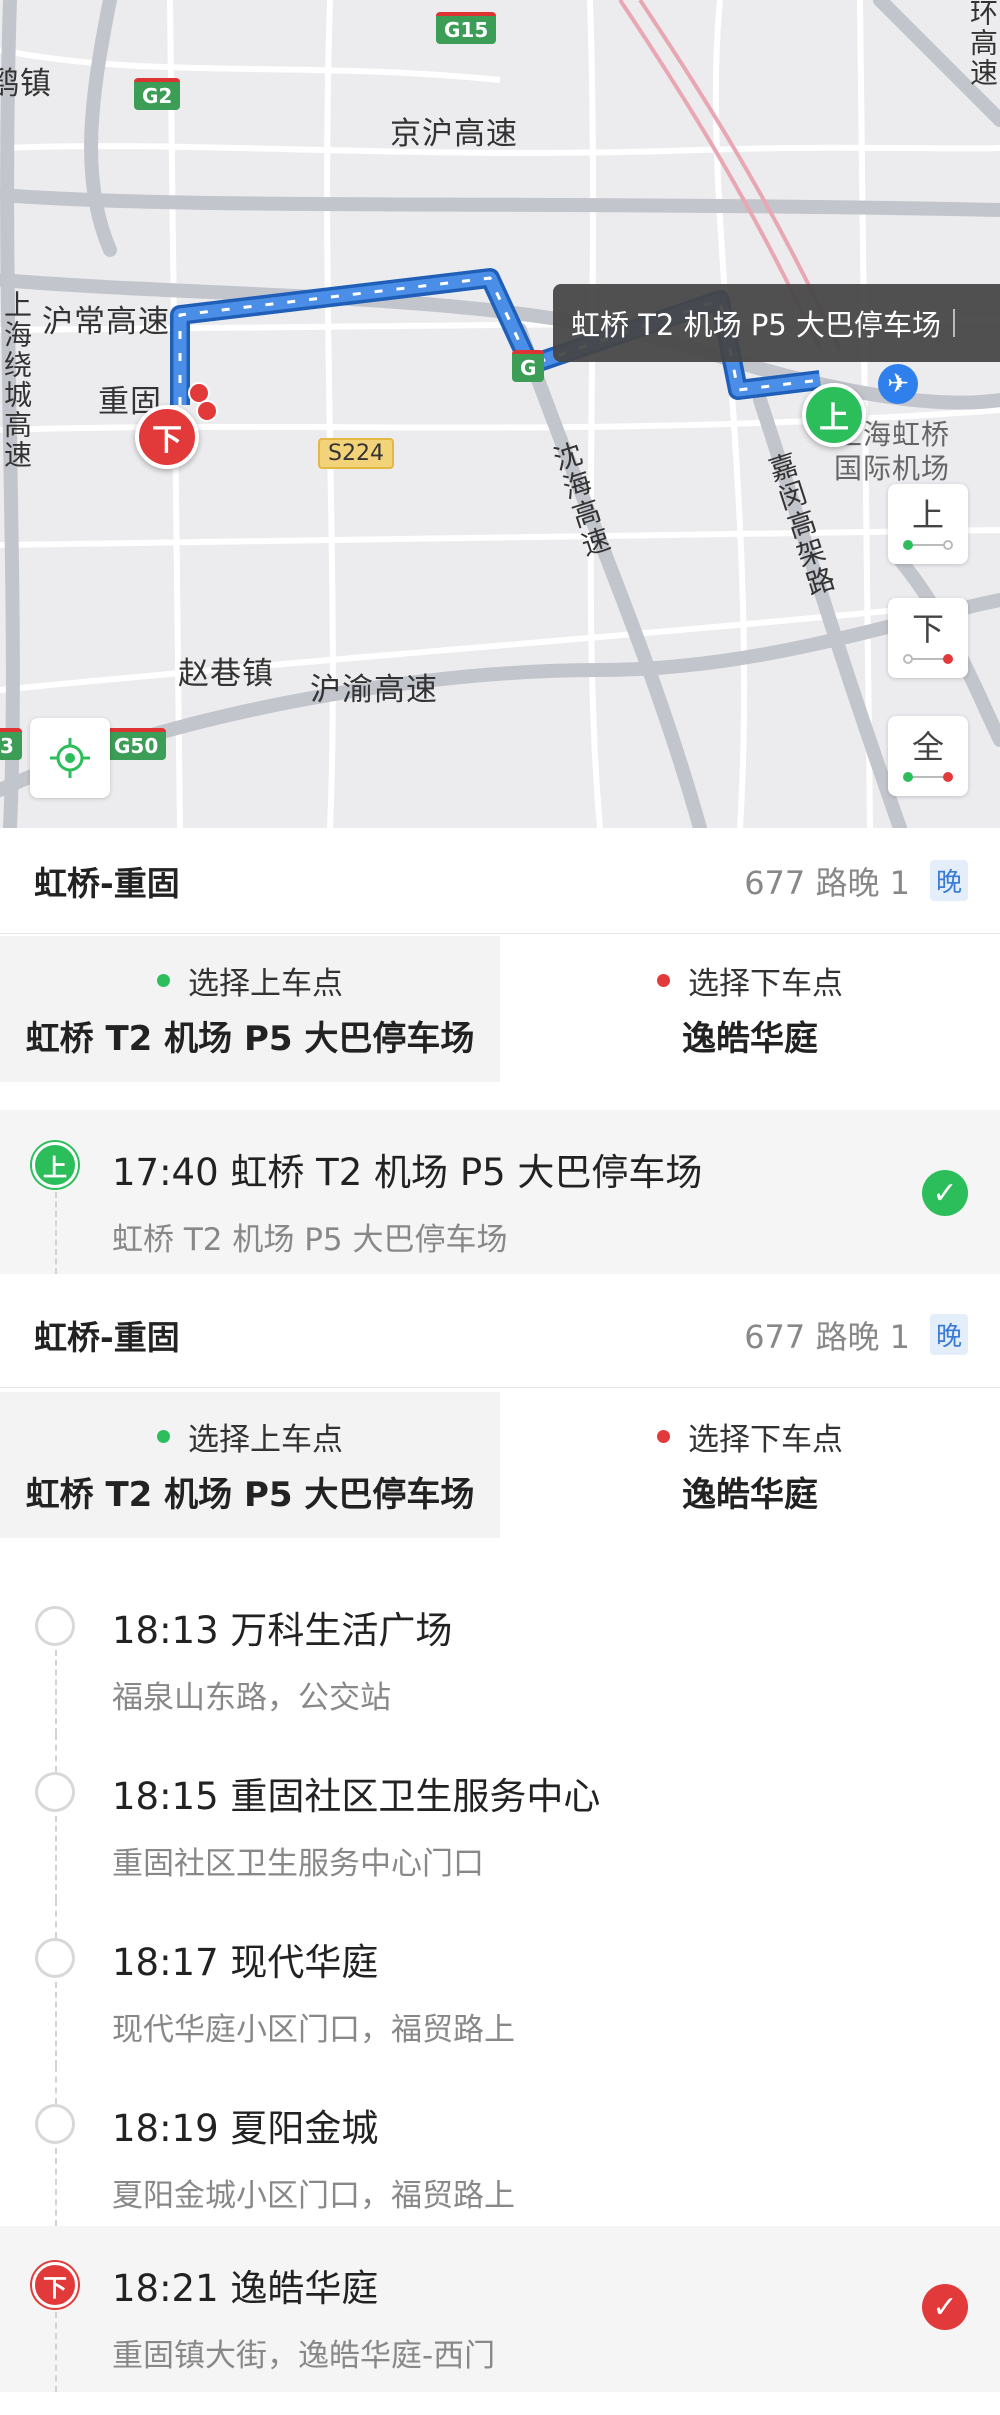 The image size is (1000, 2415). What do you see at coordinates (26, 84) in the screenshot?
I see `map-label-town: 鹞镇` at bounding box center [26, 84].